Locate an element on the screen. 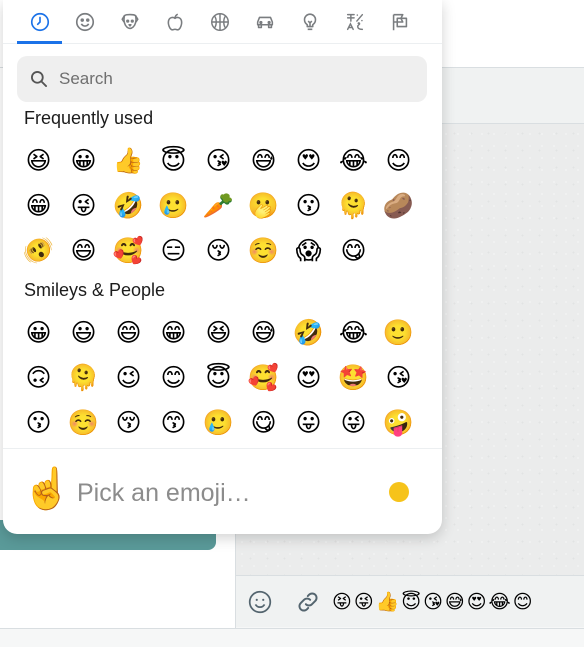 Image resolution: width=584 pixels, height=647 pixels. tab-objects is located at coordinates (309, 22).